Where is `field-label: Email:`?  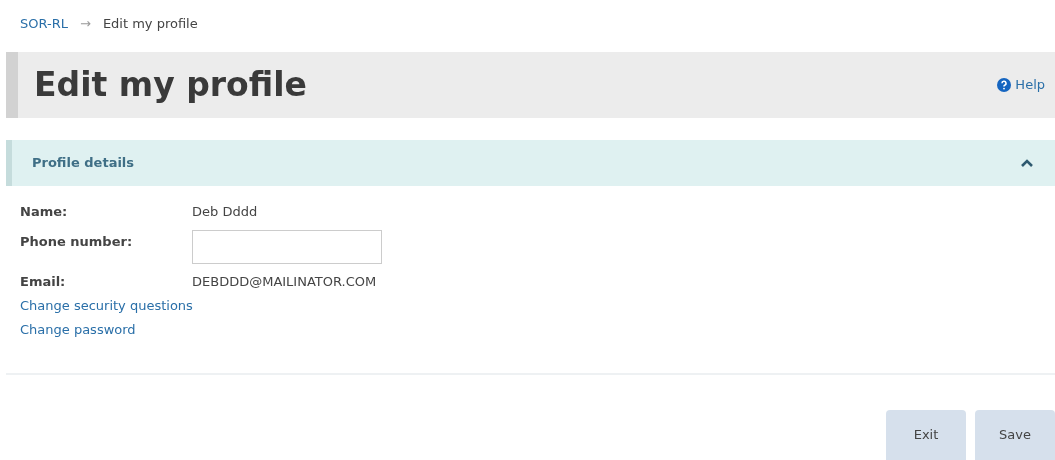
field-label: Email: is located at coordinates (43, 282).